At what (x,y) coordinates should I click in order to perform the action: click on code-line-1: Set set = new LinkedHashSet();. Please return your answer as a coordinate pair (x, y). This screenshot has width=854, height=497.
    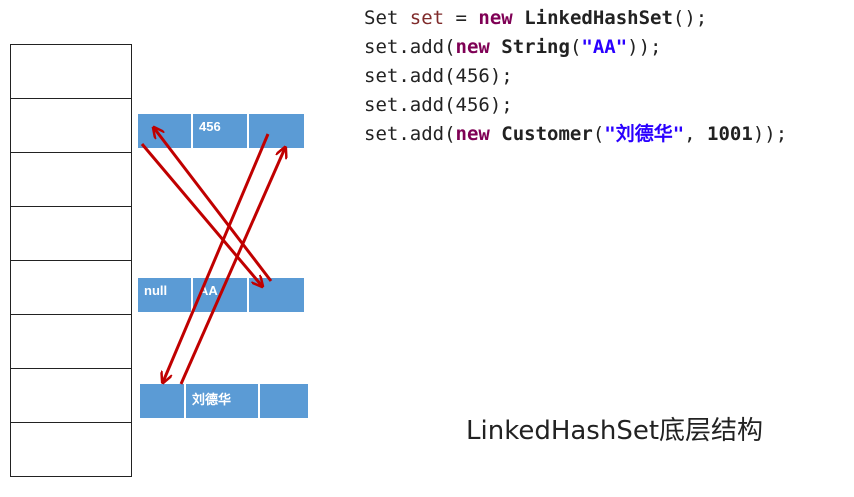
    Looking at the image, I should click on (536, 18).